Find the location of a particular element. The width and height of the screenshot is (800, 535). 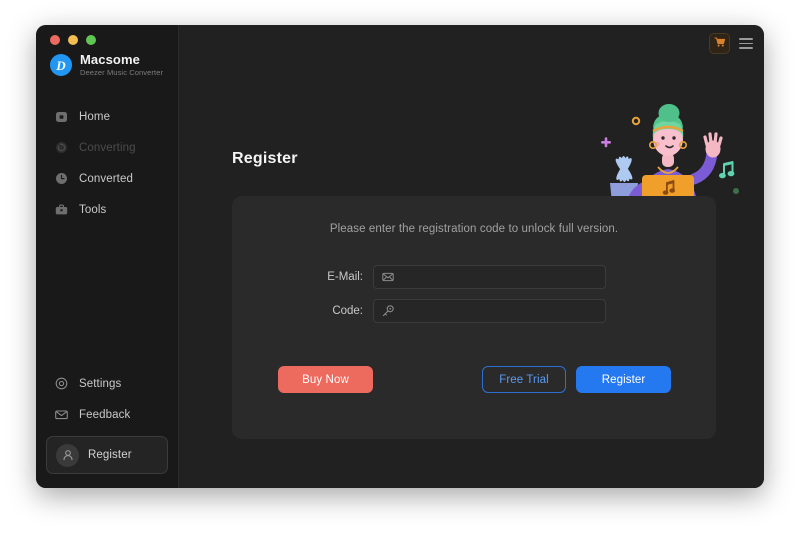

sidebar-item-feedback: Feedback is located at coordinates (107, 414).